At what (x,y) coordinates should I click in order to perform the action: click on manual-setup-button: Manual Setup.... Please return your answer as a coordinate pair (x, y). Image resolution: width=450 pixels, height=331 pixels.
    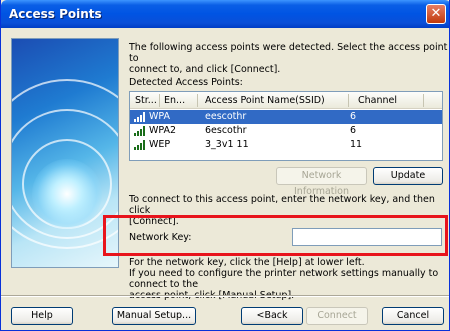
    Looking at the image, I should click on (154, 316).